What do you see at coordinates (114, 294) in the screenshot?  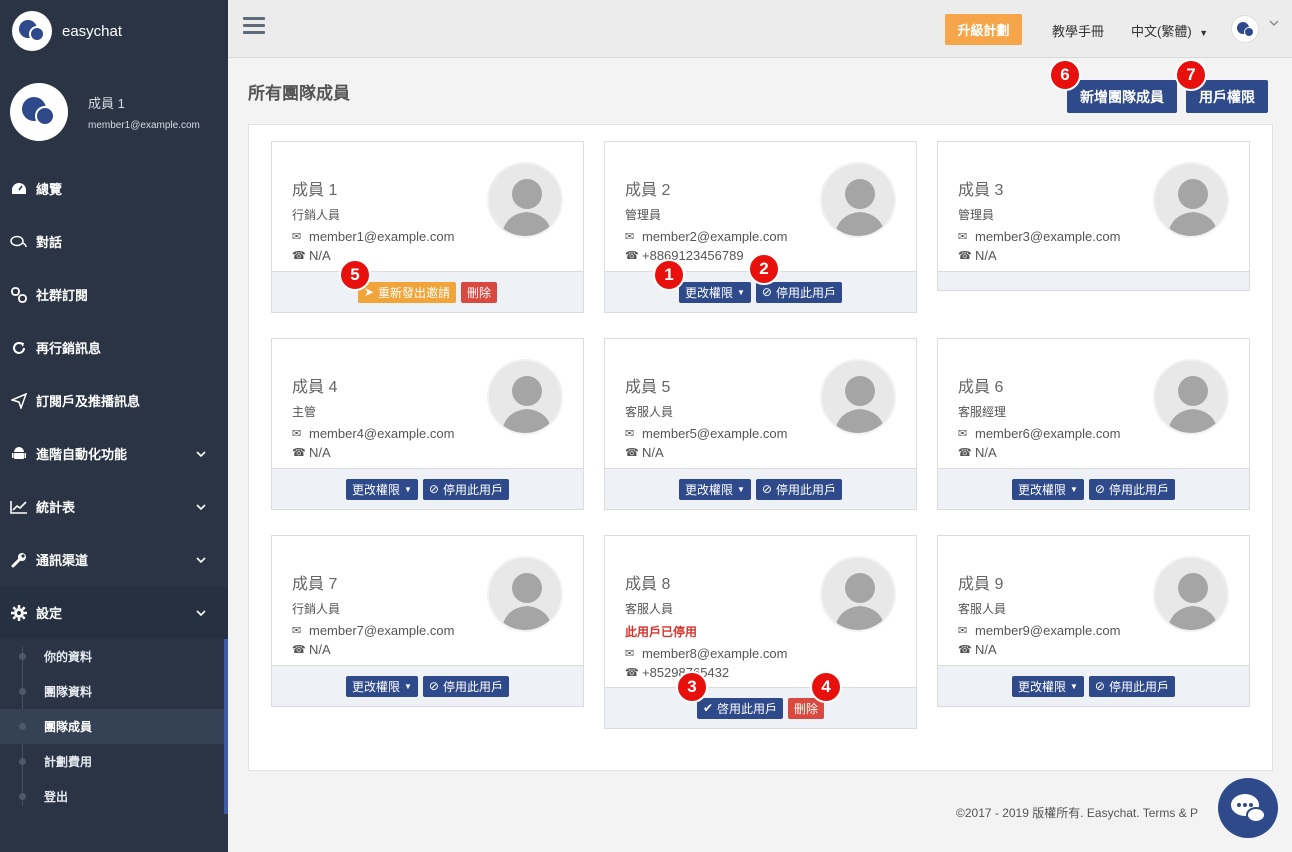 I see `sidebar-item-social: 社群訂閱` at bounding box center [114, 294].